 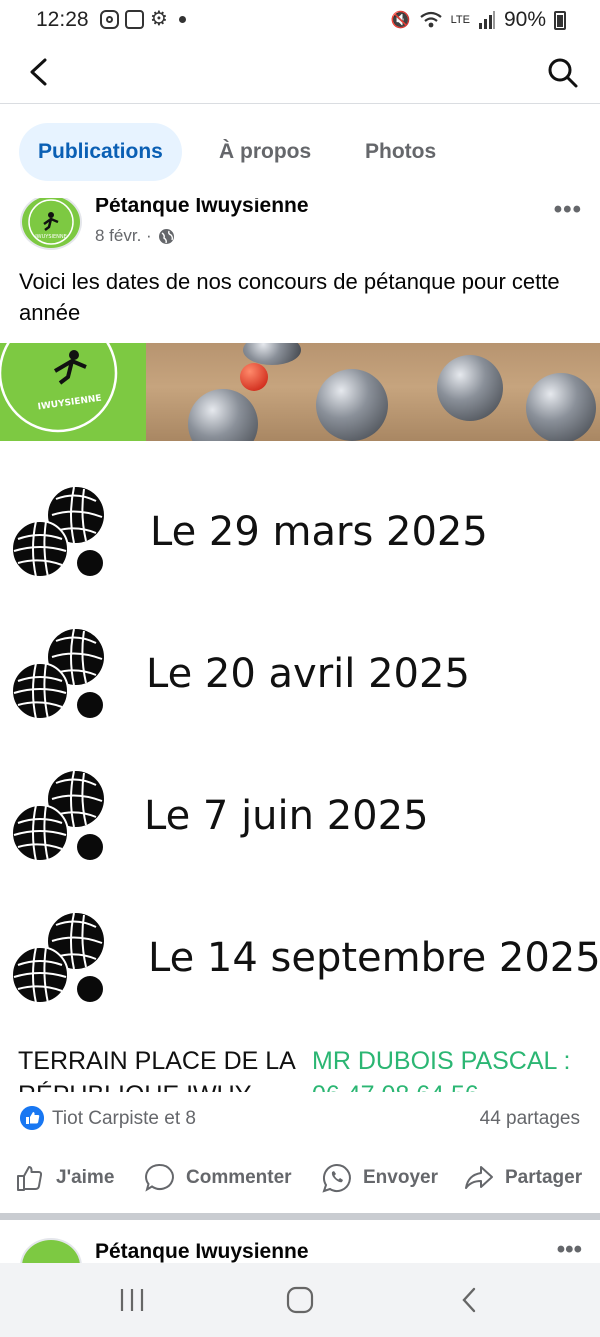 I want to click on like-badge-icon, so click(x=32, y=1118).